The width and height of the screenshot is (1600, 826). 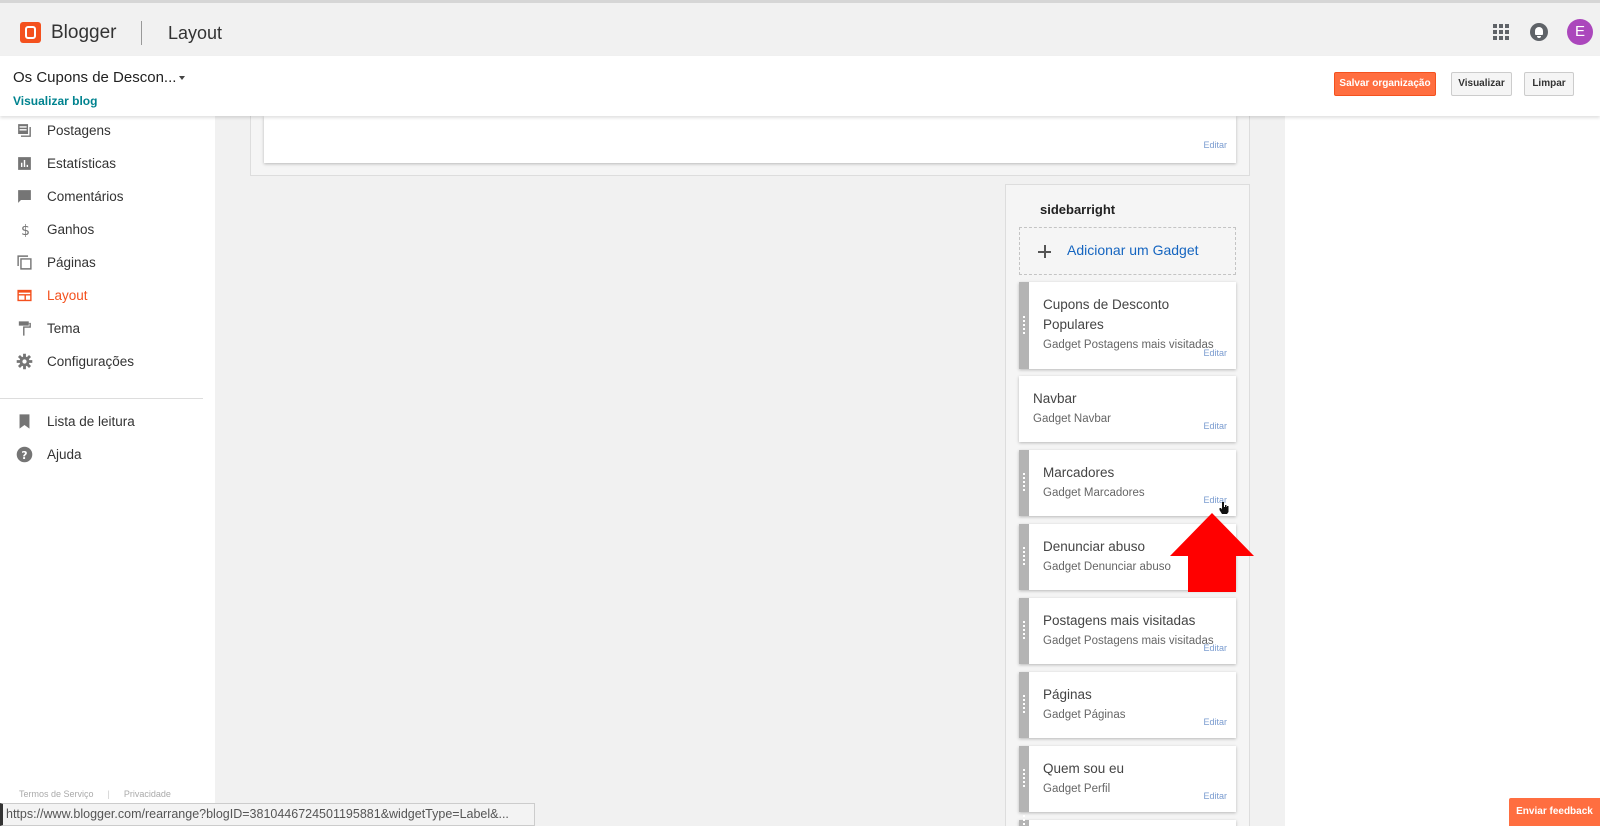 What do you see at coordinates (1094, 493) in the screenshot?
I see `gadget-subtitle: Gadget Marcadores` at bounding box center [1094, 493].